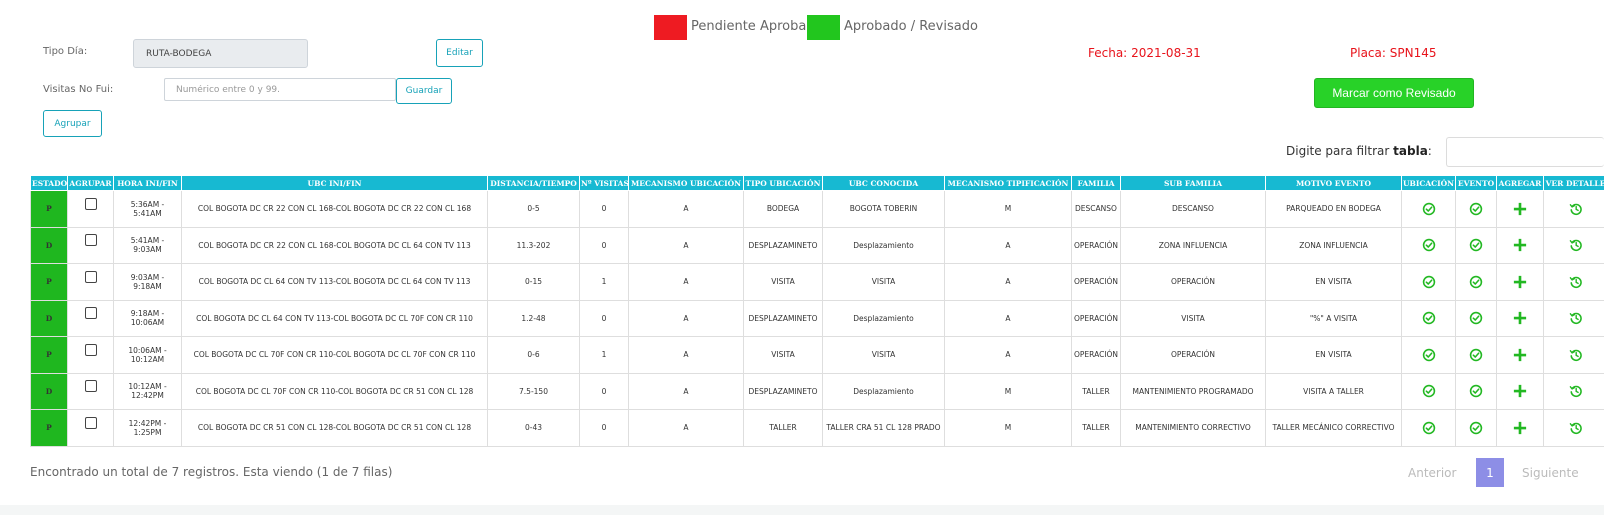 The width and height of the screenshot is (1604, 515). What do you see at coordinates (1573, 183) in the screenshot?
I see `column-header: VER DETALLE` at bounding box center [1573, 183].